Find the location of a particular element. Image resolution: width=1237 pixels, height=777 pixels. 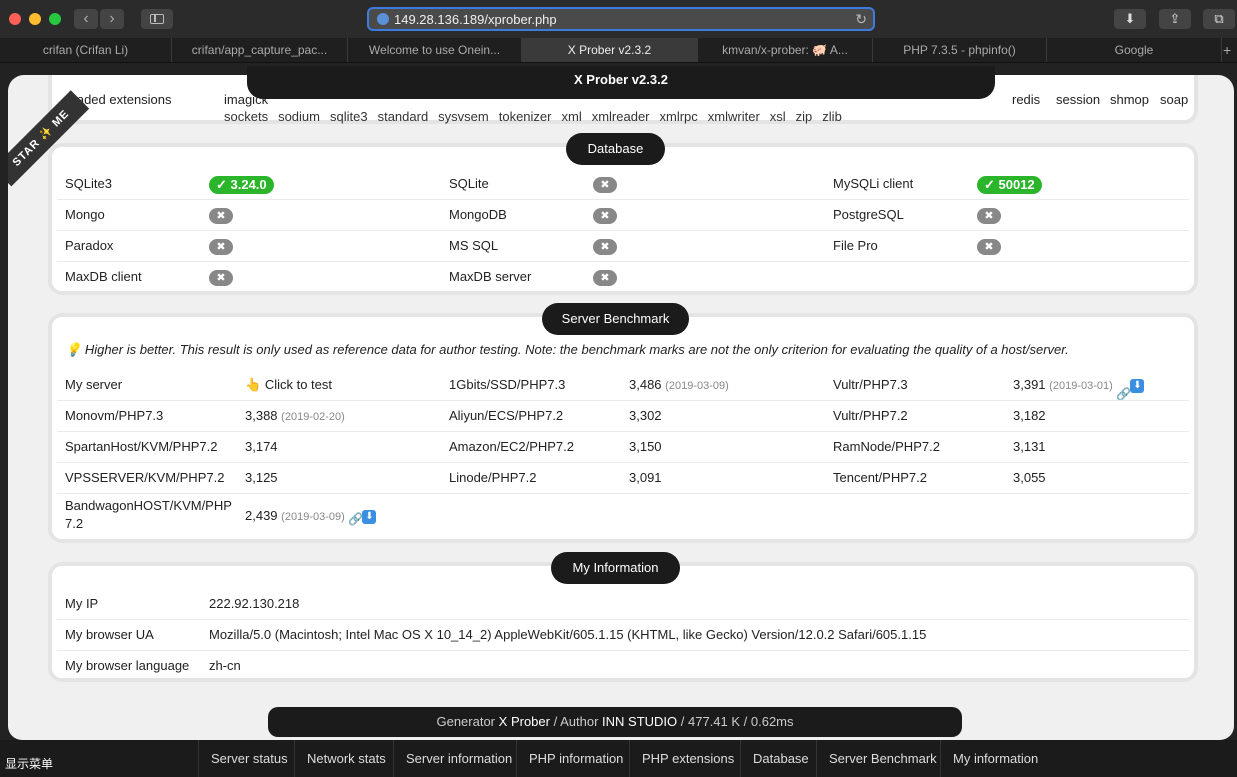

click-to-test-button: 👆 Click to test is located at coordinates (288, 385).